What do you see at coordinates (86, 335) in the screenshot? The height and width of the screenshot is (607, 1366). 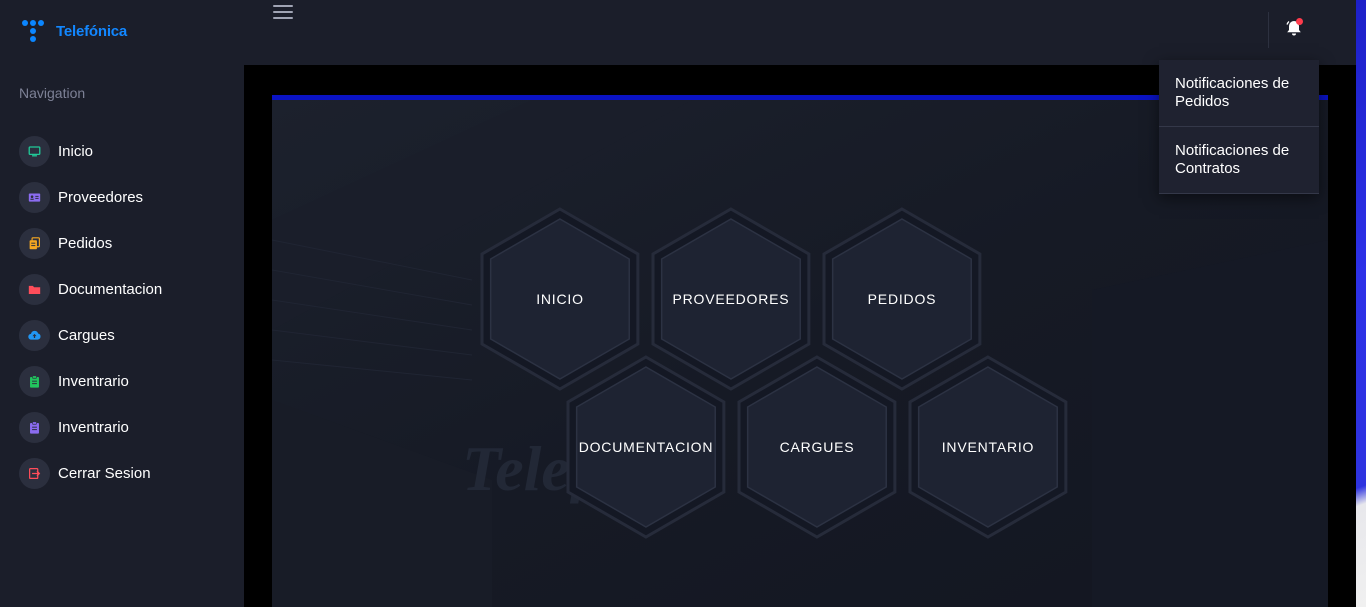 I see `sidebar-item-label: Cargues` at bounding box center [86, 335].